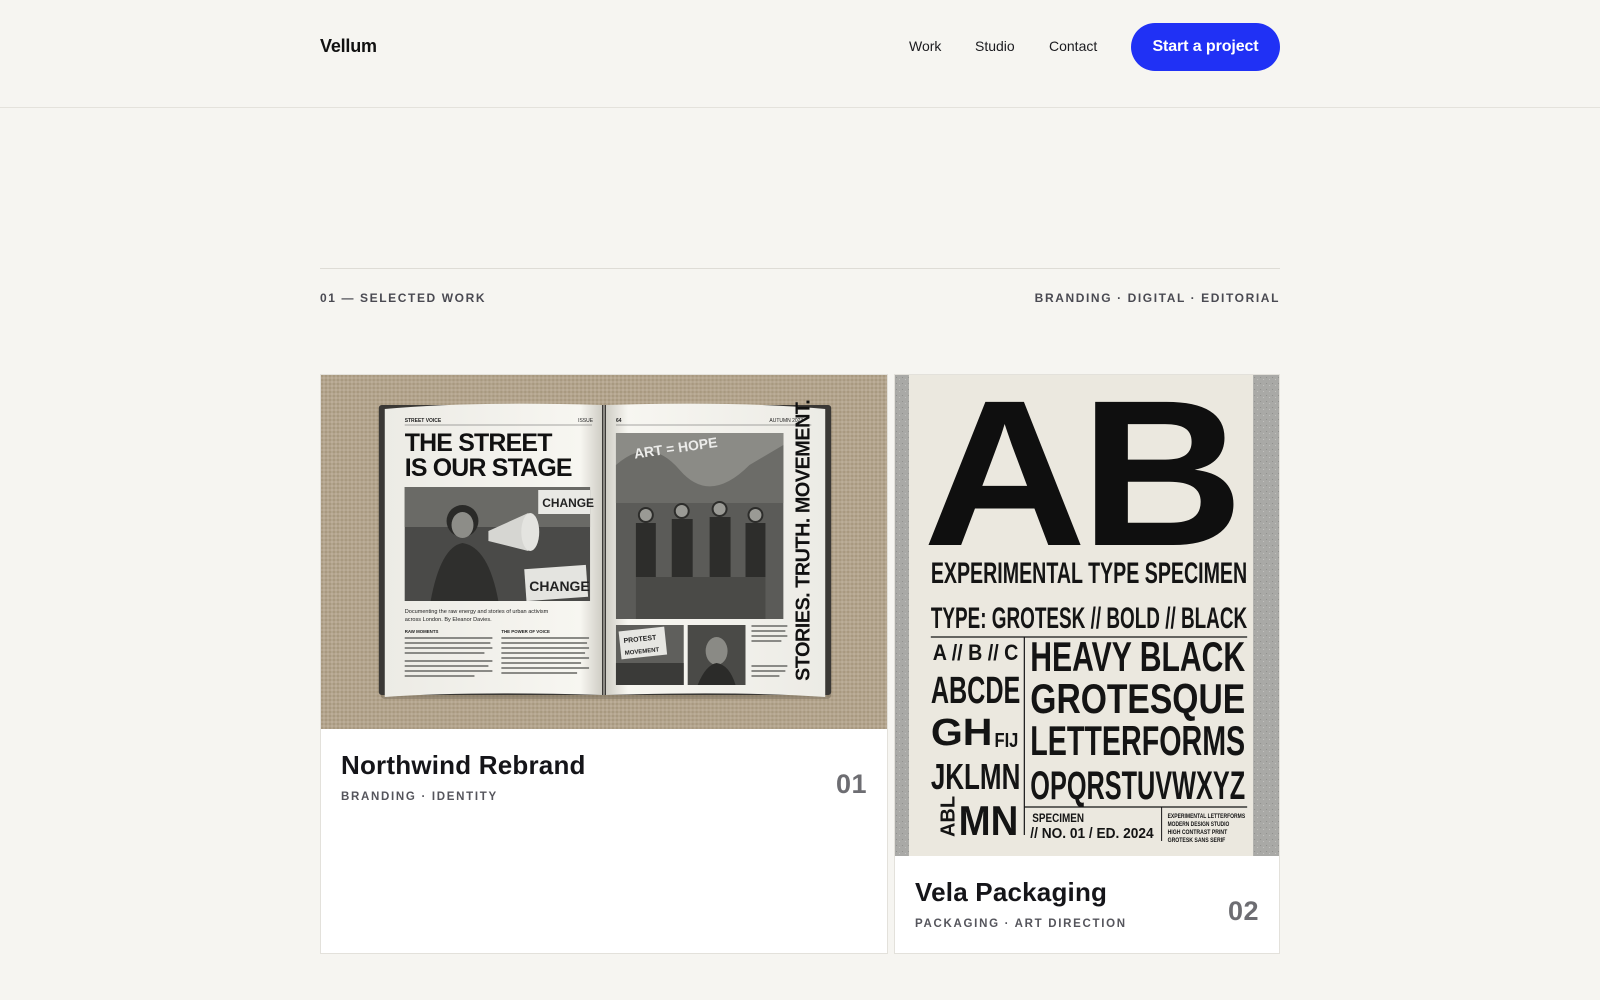  Describe the element at coordinates (1137, 698) in the screenshot. I see `specimen-big-2: GROTESQUE` at that location.